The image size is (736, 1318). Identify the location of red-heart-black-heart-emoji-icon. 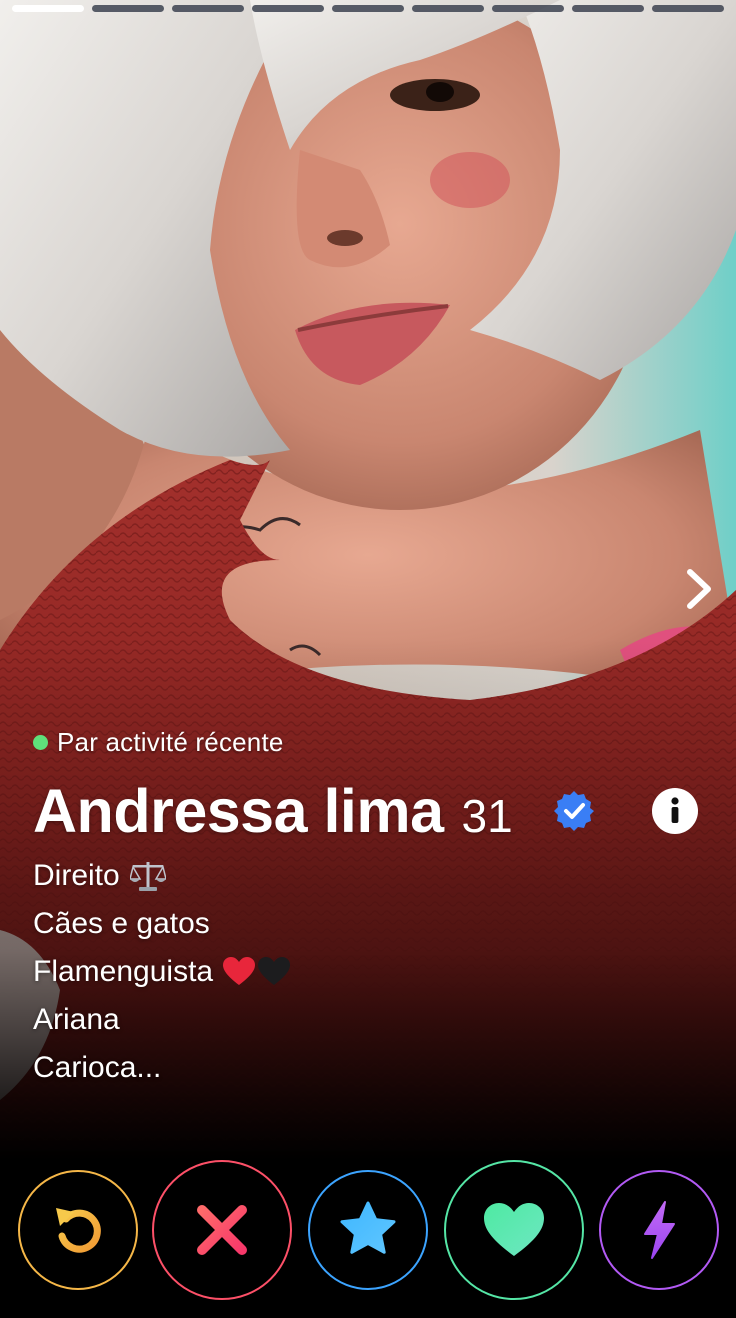
(257, 972).